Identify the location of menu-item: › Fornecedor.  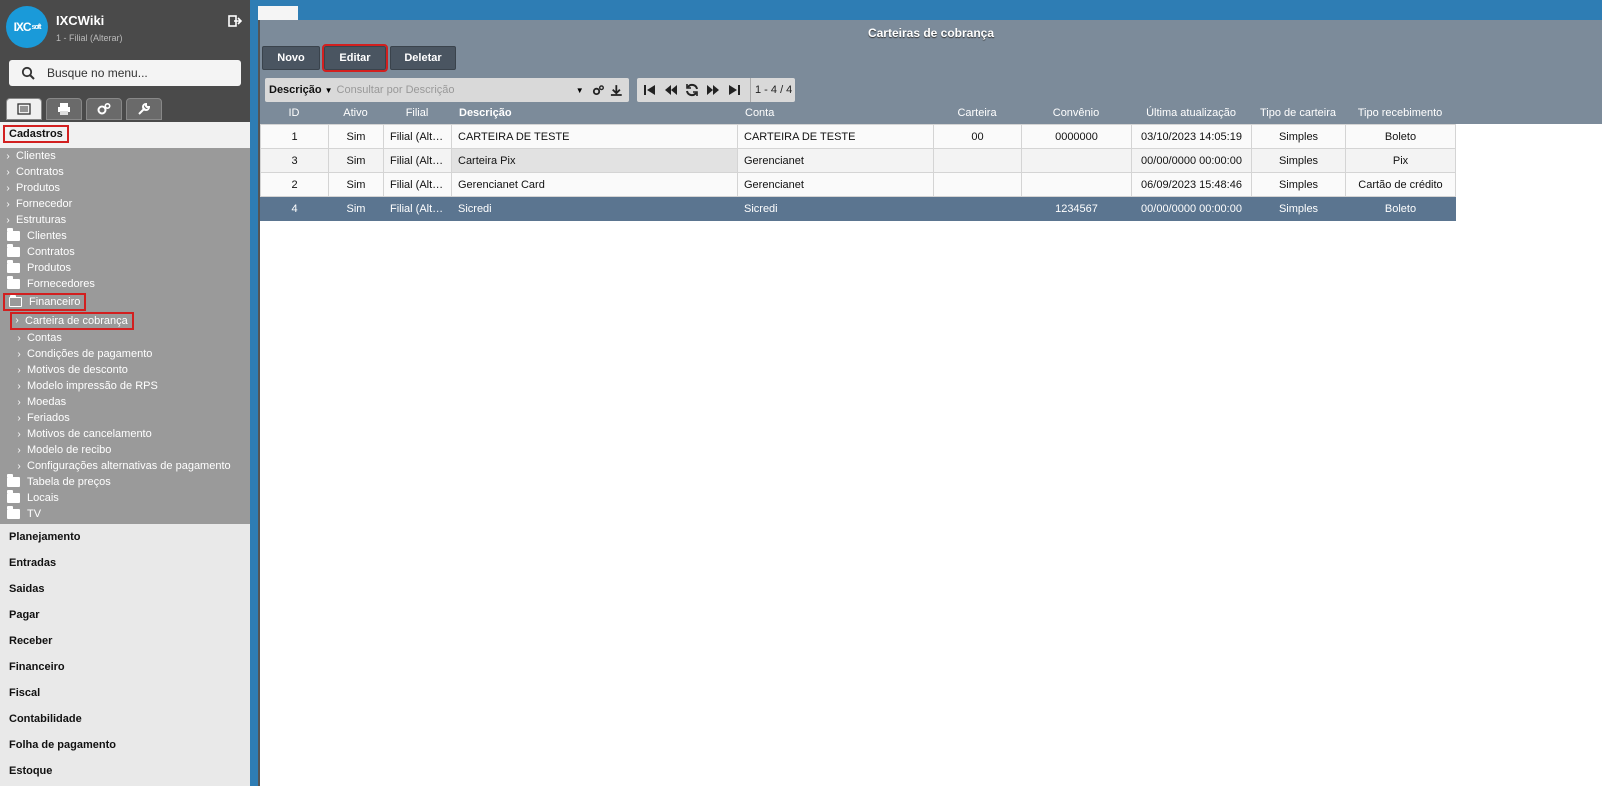
(125, 204).